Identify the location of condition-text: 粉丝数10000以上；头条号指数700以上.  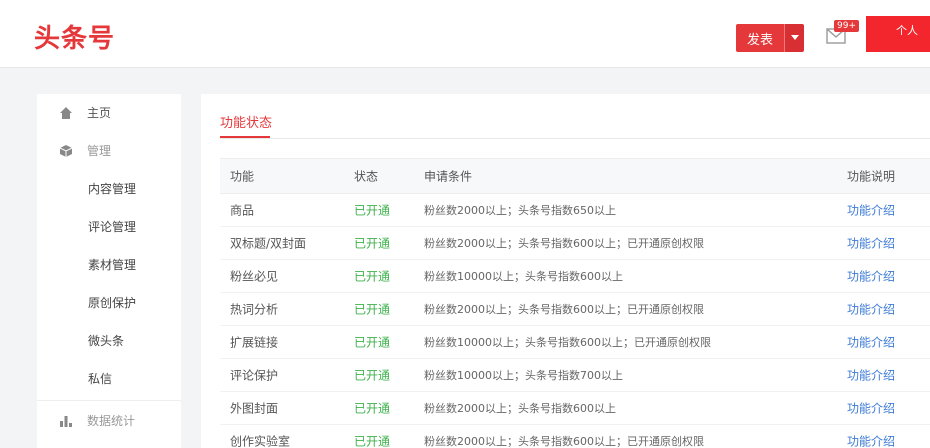
(523, 375).